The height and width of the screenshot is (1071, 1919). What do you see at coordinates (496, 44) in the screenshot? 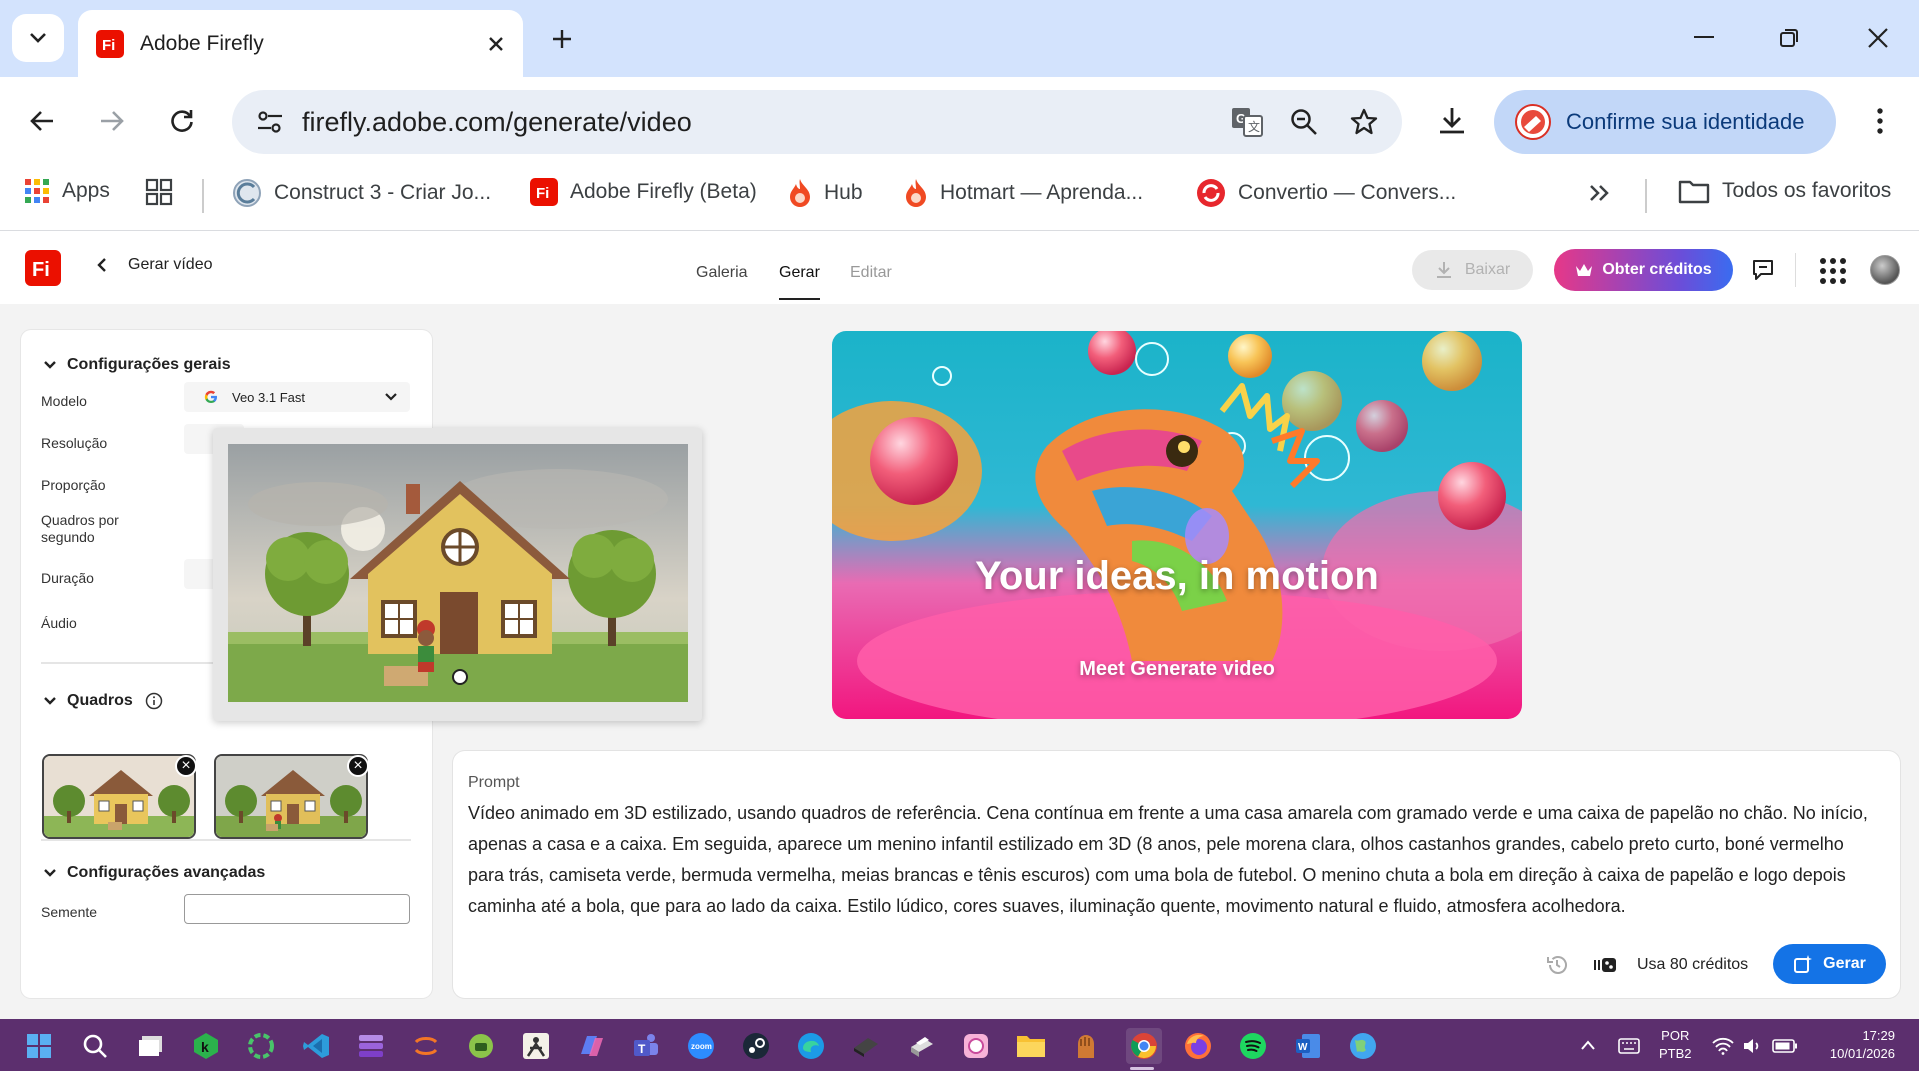
I see `close-icon` at bounding box center [496, 44].